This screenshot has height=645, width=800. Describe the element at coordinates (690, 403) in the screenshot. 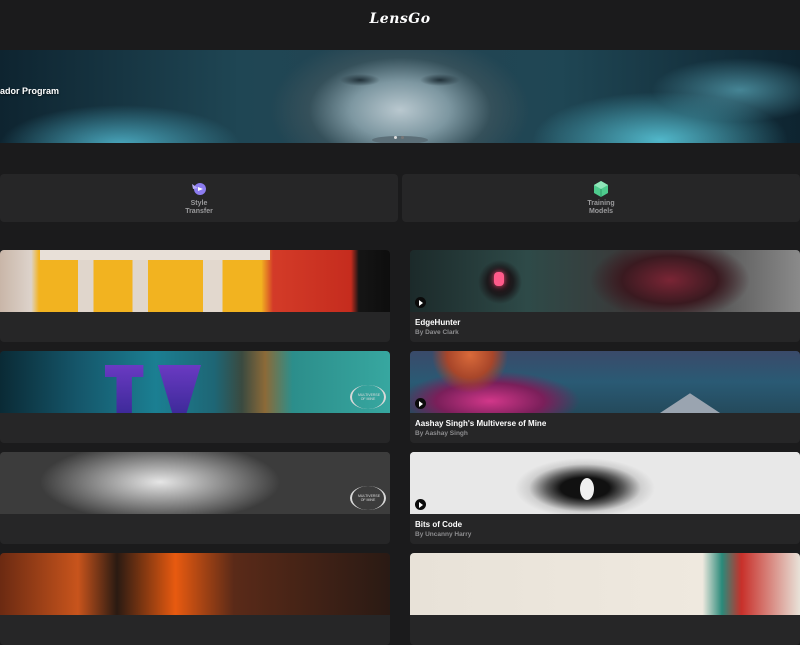

I see `thumbnail-mountain` at that location.